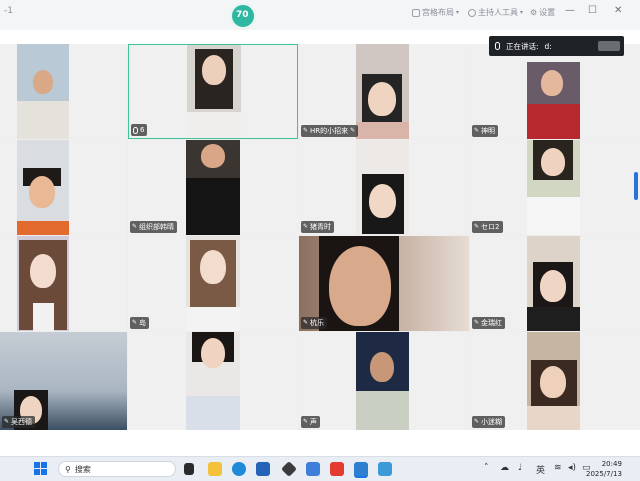 This screenshot has width=640, height=481. I want to click on participant-nametag: ✎ 猪青时, so click(318, 227).